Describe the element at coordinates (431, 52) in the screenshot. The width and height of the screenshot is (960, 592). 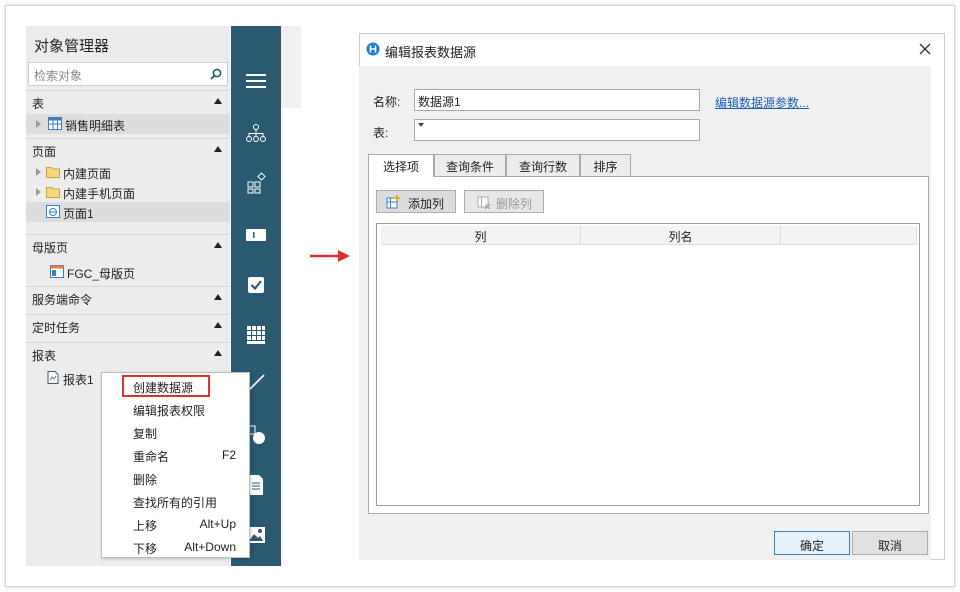
I see `dialog-title: 编辑报表数据源` at that location.